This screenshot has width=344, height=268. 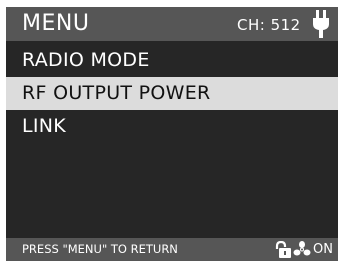 I want to click on menu-item-rf-output-power: RF OUTPUT POWER, so click(x=172, y=93).